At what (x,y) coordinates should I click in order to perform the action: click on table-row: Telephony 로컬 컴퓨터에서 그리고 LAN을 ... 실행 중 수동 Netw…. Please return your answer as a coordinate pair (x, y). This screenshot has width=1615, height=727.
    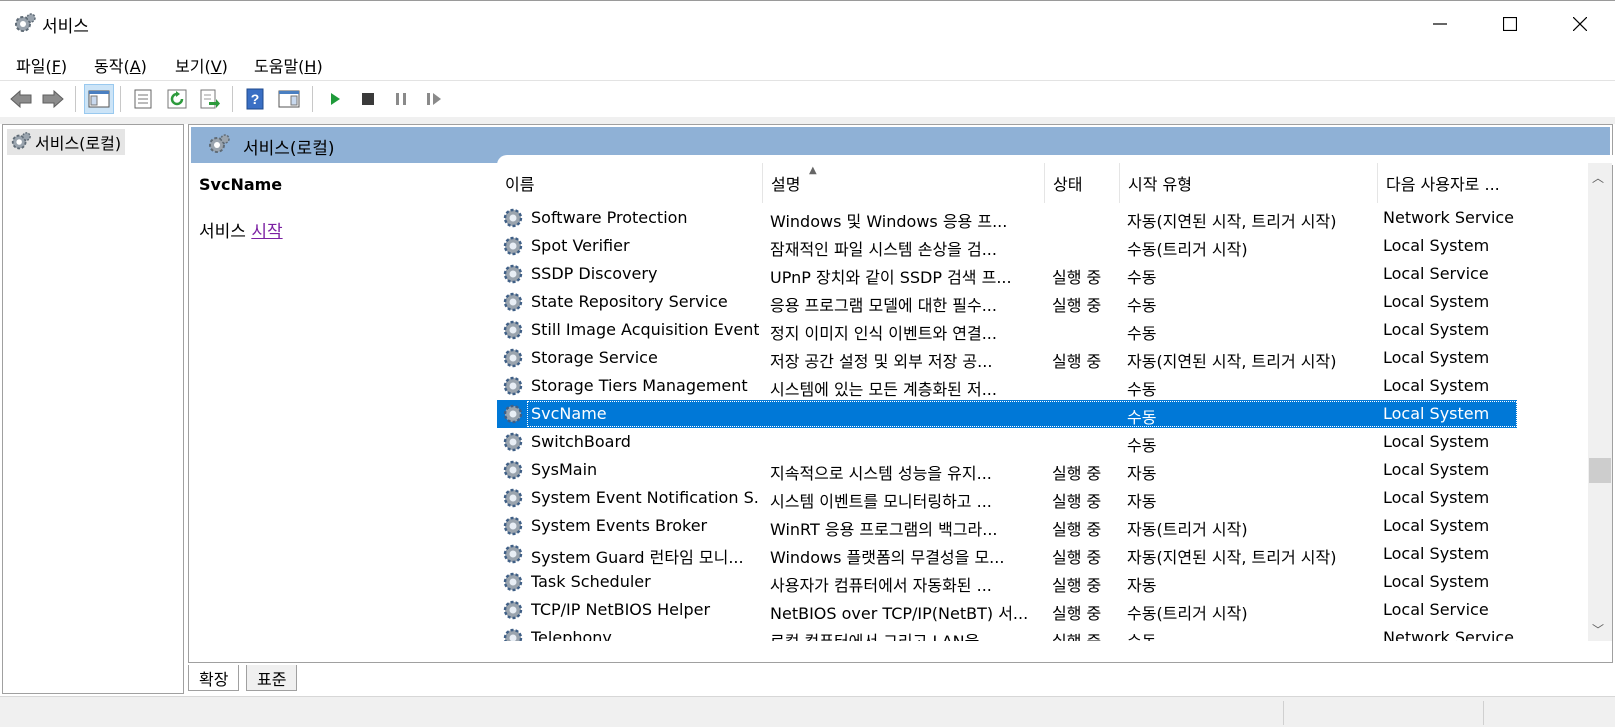
    Looking at the image, I should click on (1007, 632).